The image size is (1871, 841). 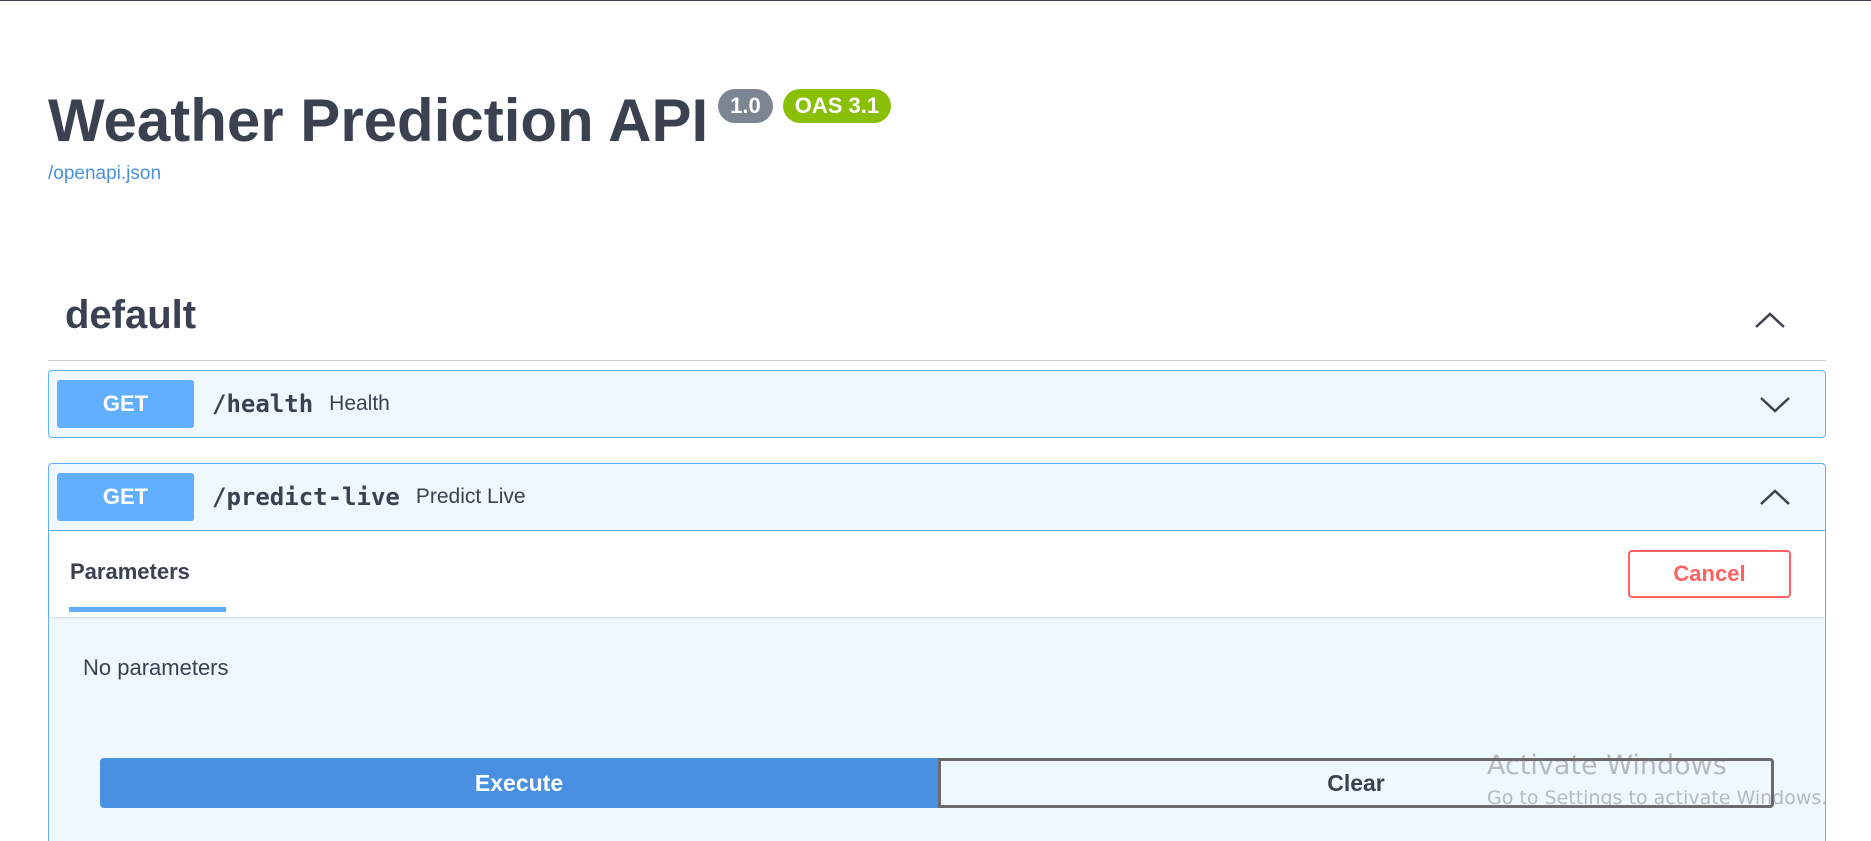 What do you see at coordinates (745, 106) in the screenshot?
I see `version-badge: 1.0` at bounding box center [745, 106].